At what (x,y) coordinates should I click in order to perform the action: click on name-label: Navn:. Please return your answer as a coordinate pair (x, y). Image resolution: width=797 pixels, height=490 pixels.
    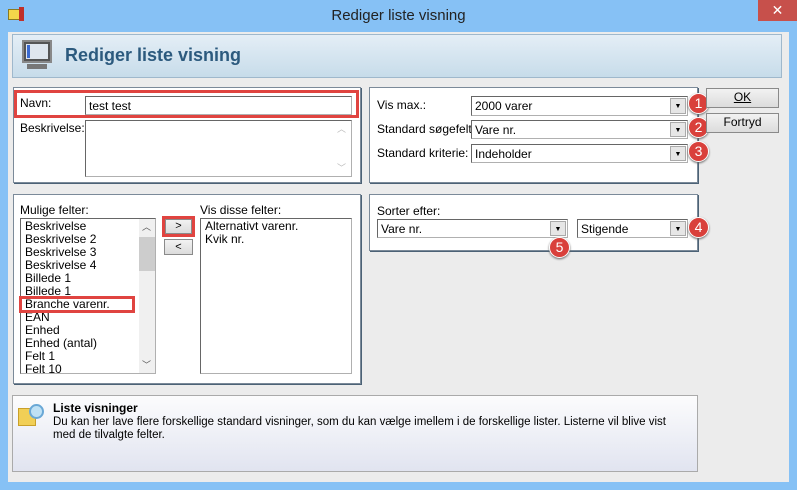
    Looking at the image, I should click on (36, 103).